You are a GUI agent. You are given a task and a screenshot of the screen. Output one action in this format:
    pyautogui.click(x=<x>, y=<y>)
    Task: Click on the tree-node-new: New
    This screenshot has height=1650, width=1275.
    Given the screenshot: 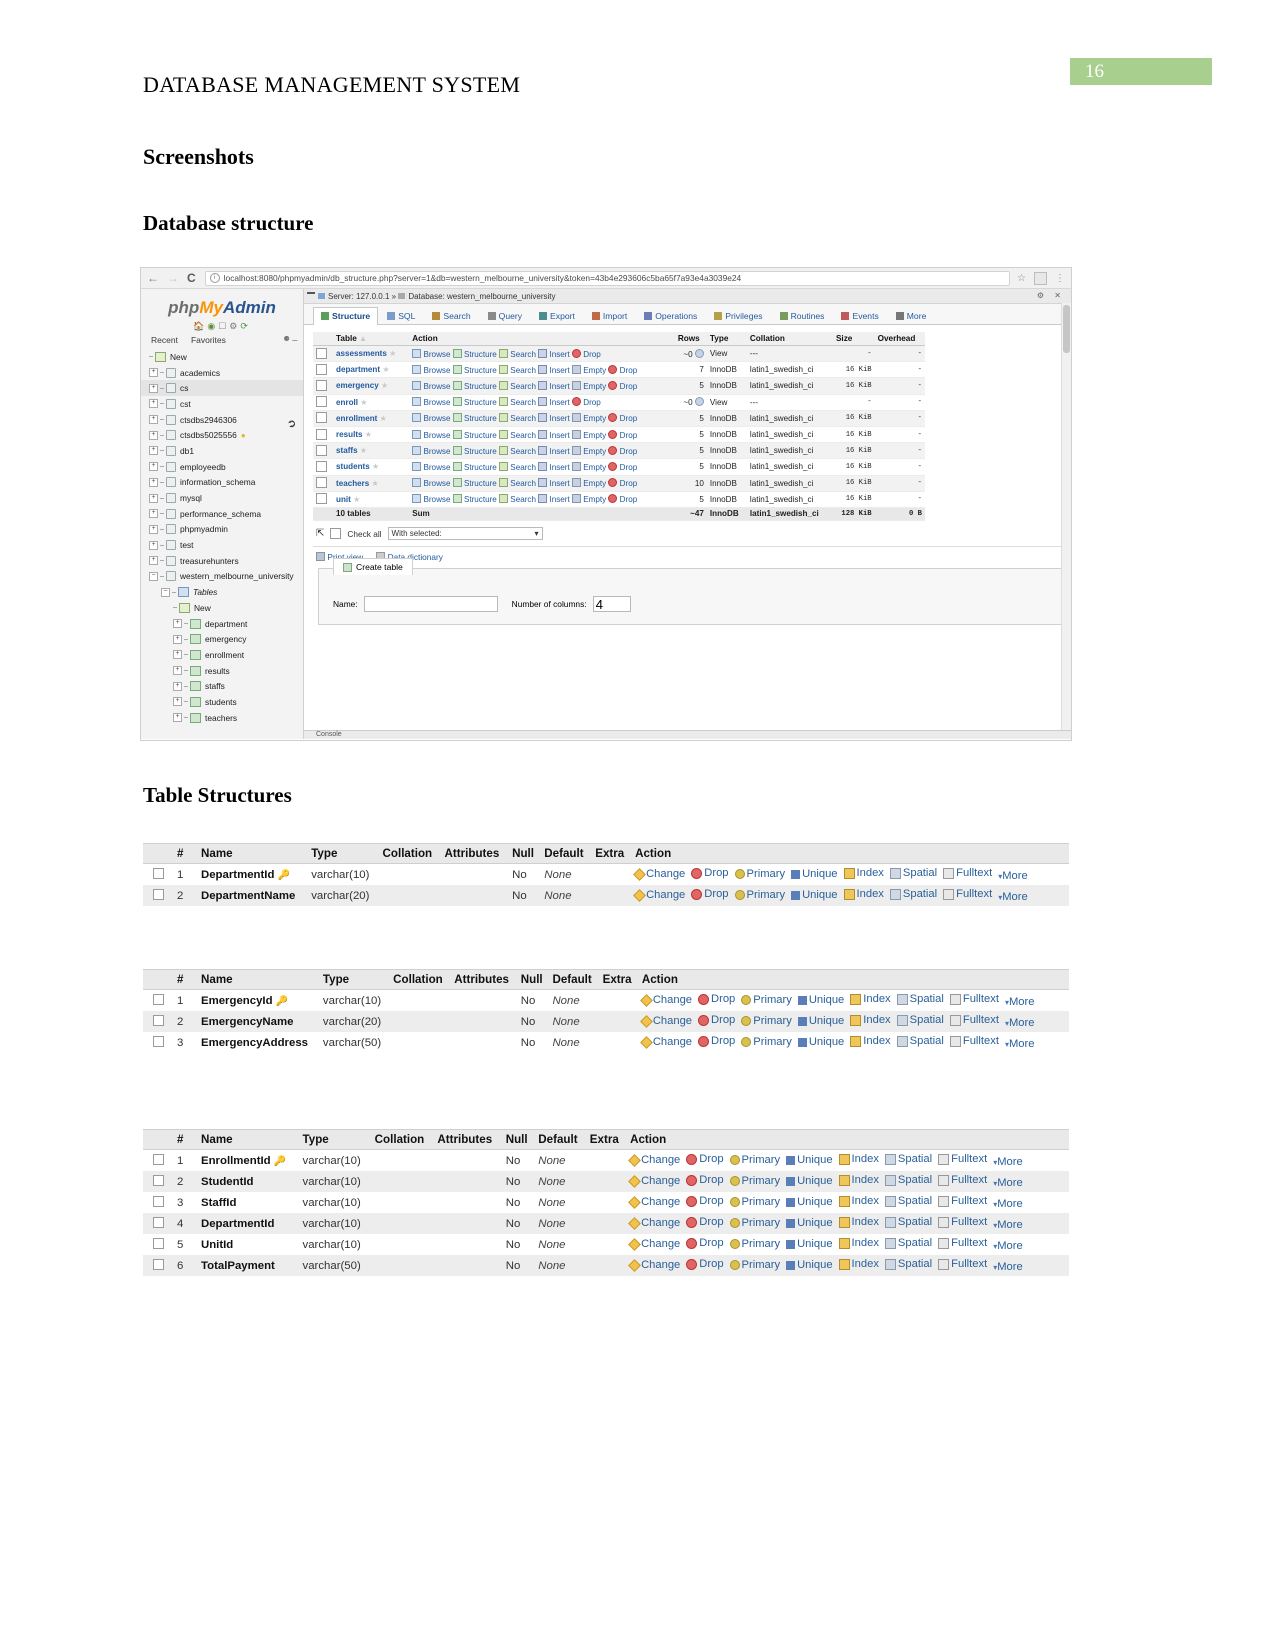 What is the action you would take?
    pyautogui.click(x=222, y=608)
    